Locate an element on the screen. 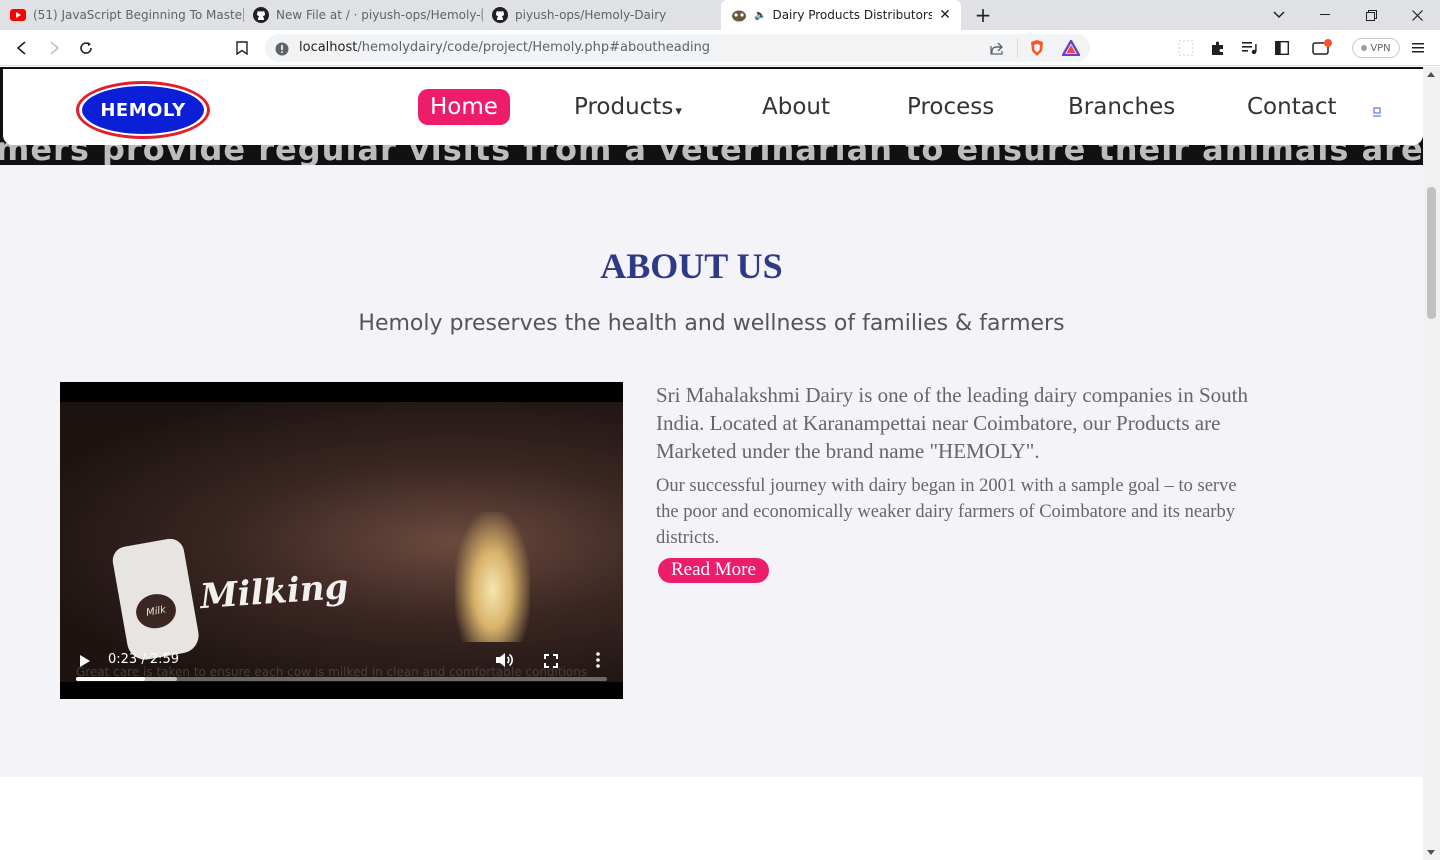 This screenshot has height=860, width=1440. tab-github-new-file: New File at / · piyush-ops/Hemoly-Dai is located at coordinates (362, 15).